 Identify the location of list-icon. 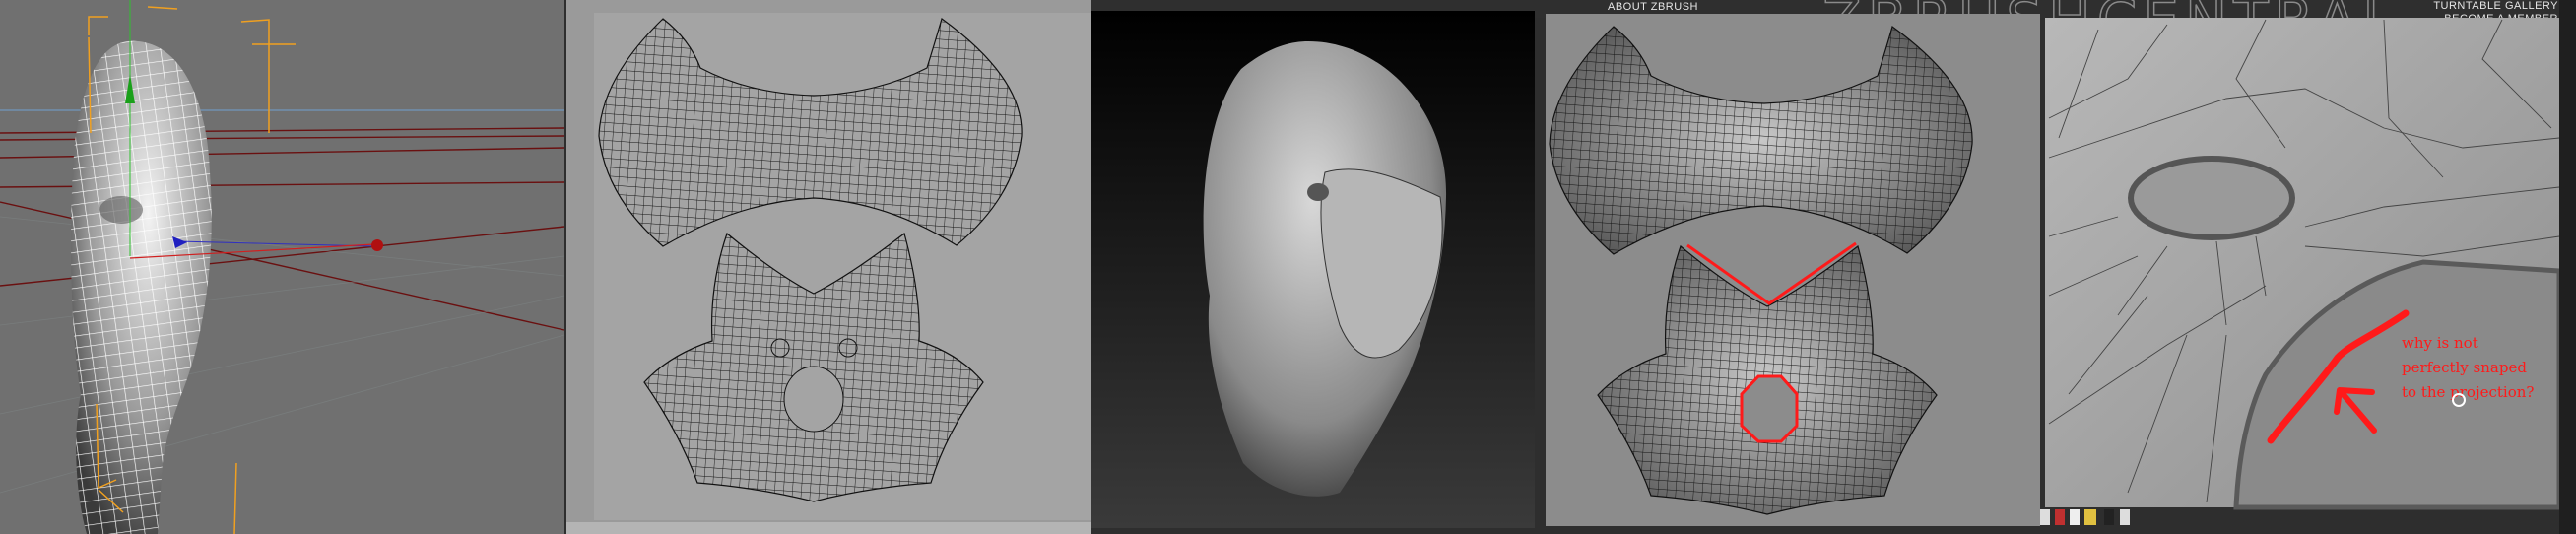
(2125, 517).